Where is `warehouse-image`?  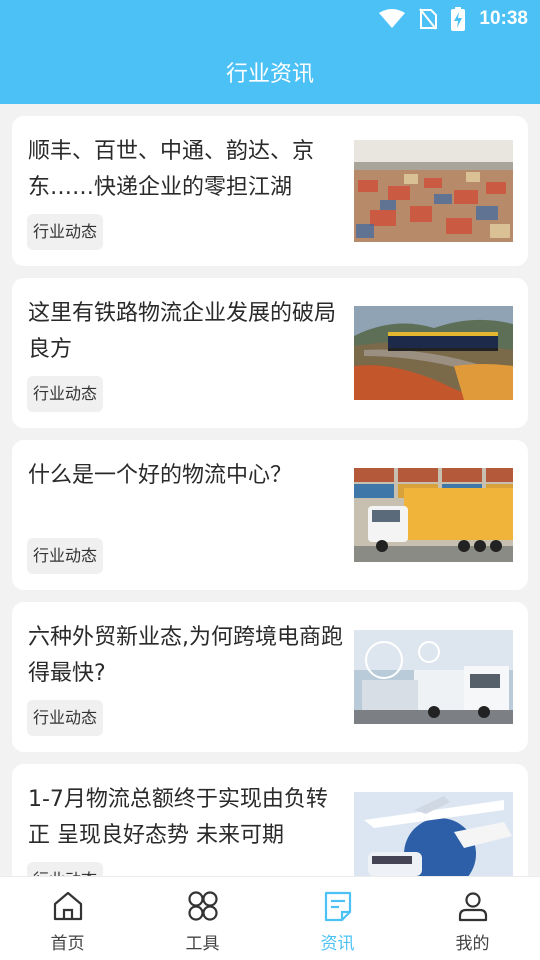 warehouse-image is located at coordinates (433, 191).